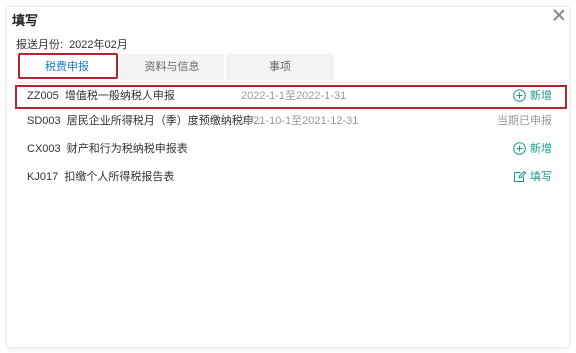 Image resolution: width=576 pixels, height=353 pixels. I want to click on fill-button-label: 填写, so click(541, 177).